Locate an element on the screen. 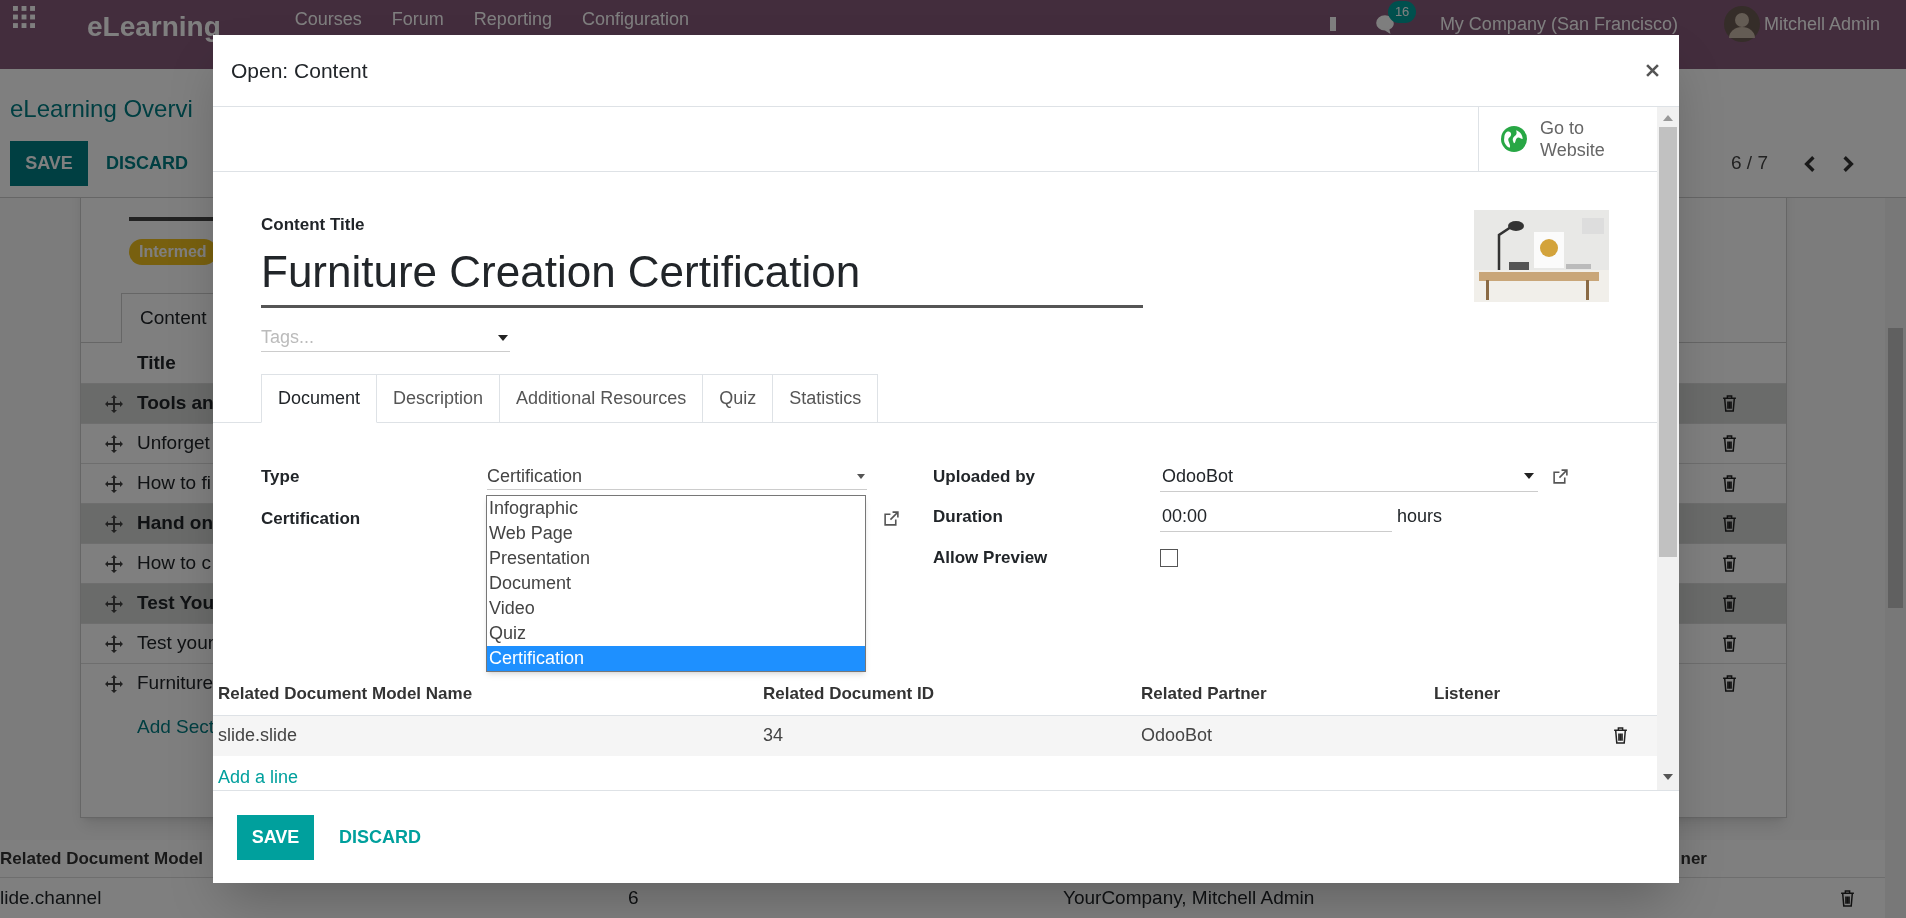  dropdown-option: Quiz is located at coordinates (676, 633).